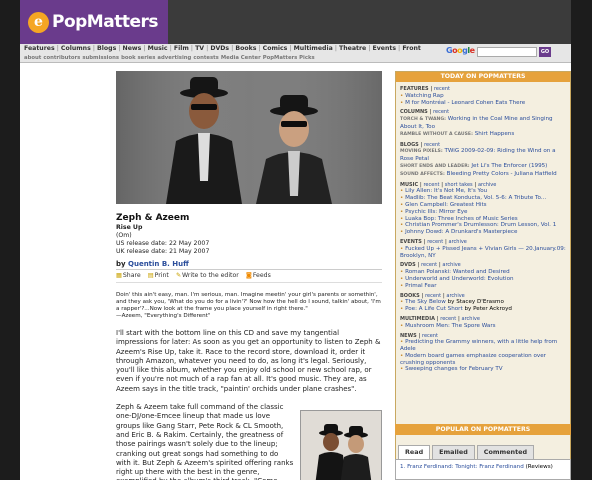 The image size is (592, 480). I want to click on sidebar-item-link: Sweeping changes for February TV, so click(454, 369).